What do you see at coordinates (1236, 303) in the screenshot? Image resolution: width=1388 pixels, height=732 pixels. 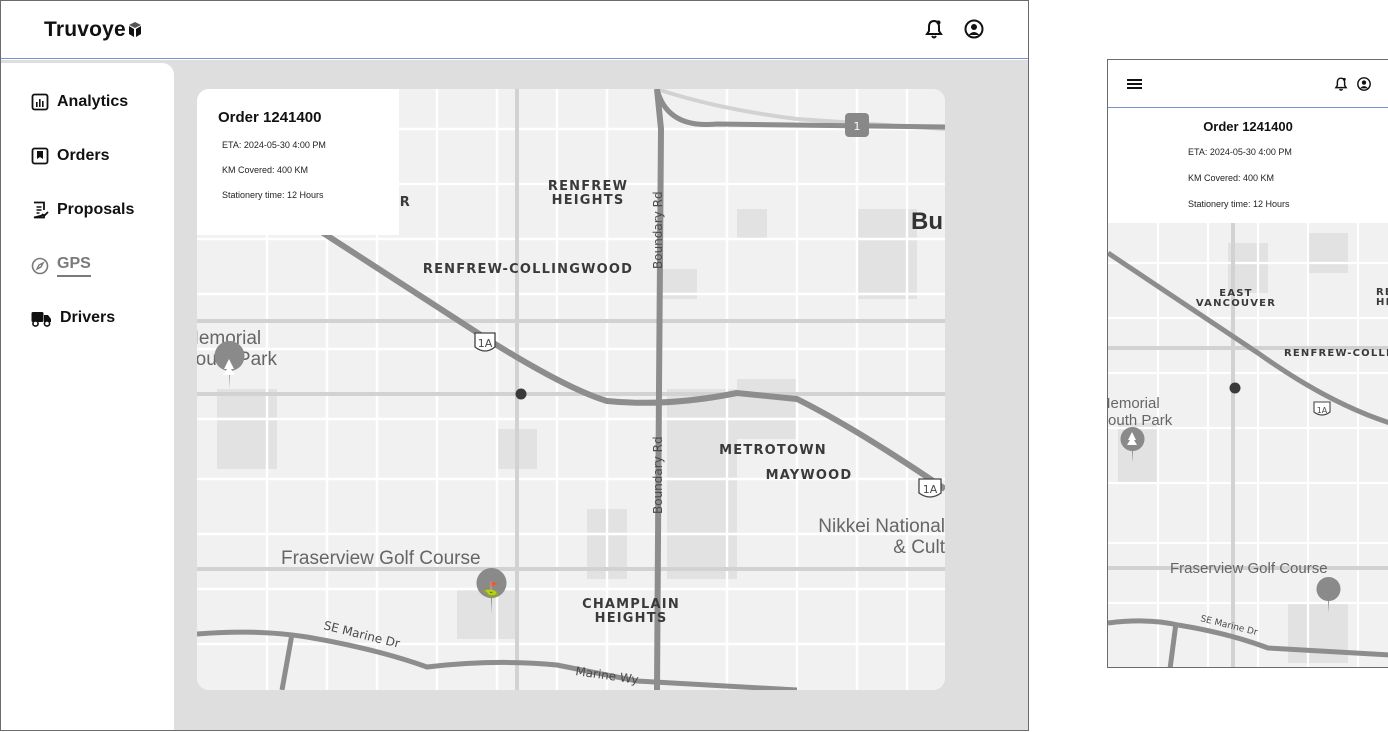 I see `map-label: VANCOUVER` at bounding box center [1236, 303].